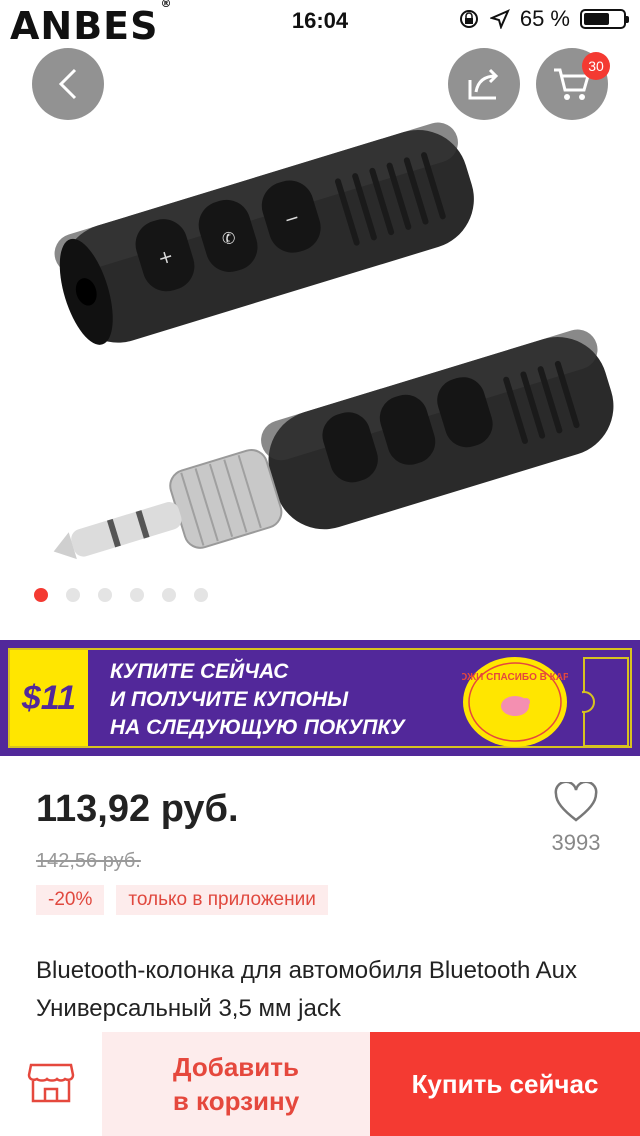  I want to click on promo-line-3: НА СЛЕДУЮЩУЮ ПОКУПКУ, so click(257, 727).